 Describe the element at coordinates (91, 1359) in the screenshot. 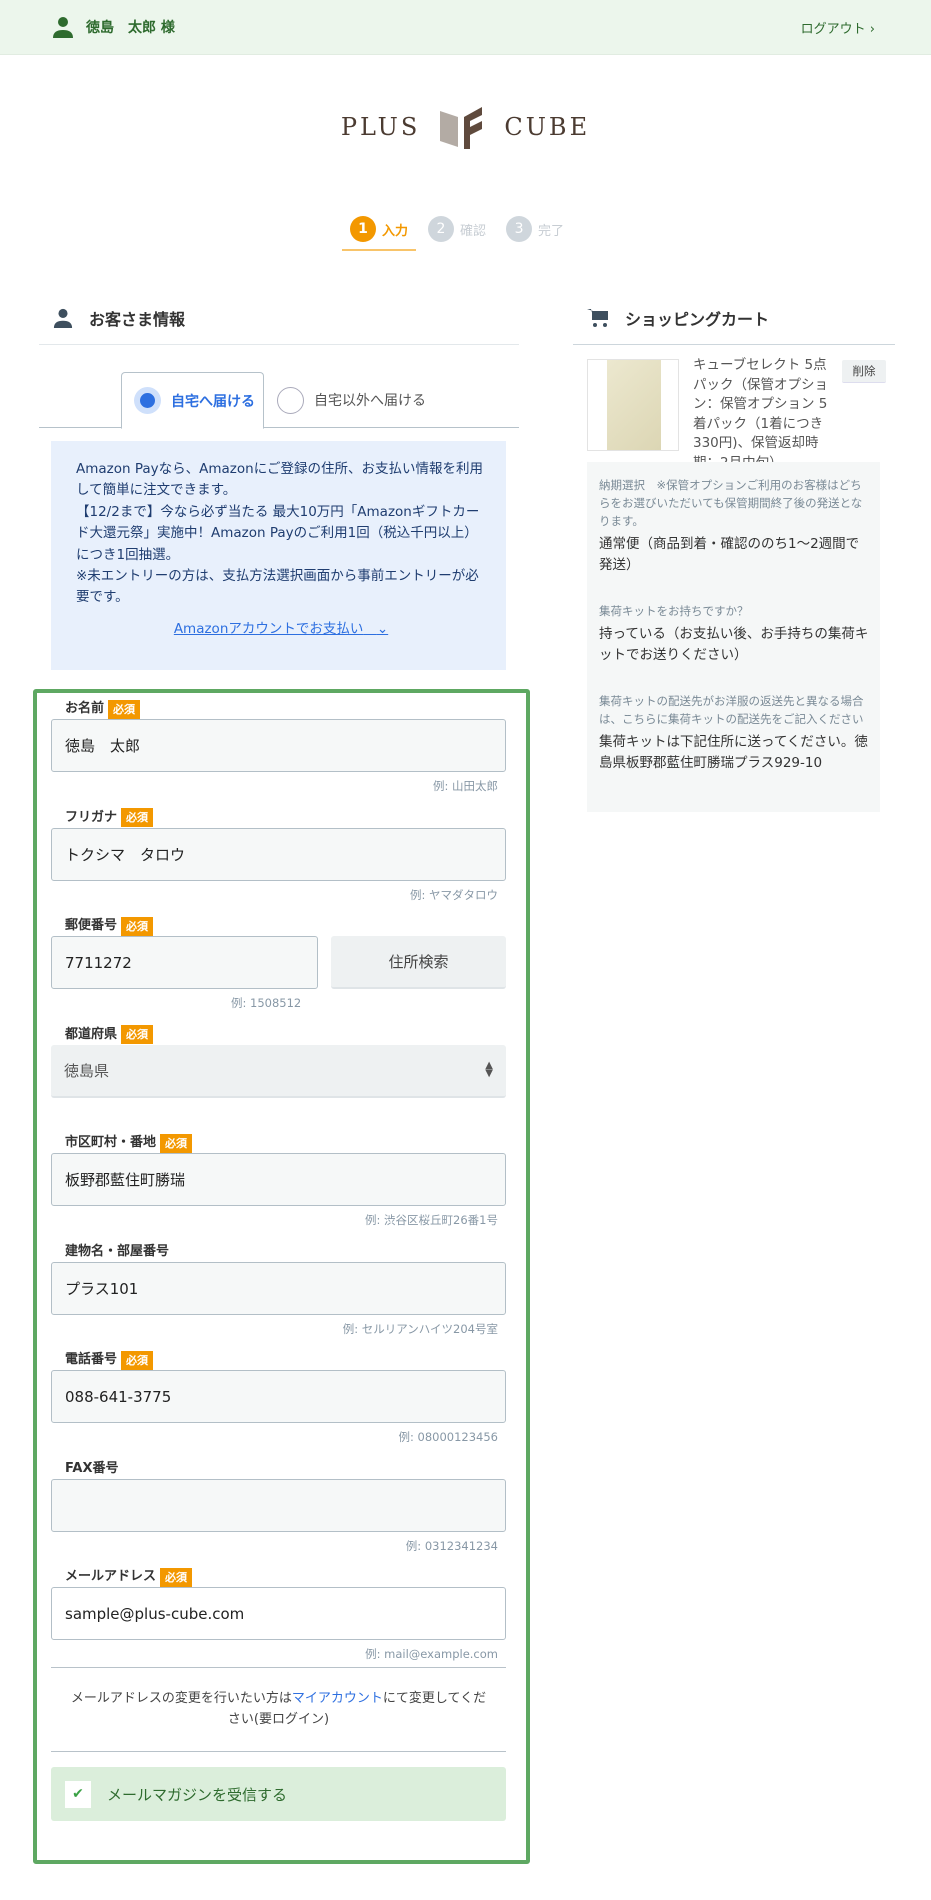

I see `field-label: 電話番号` at that location.